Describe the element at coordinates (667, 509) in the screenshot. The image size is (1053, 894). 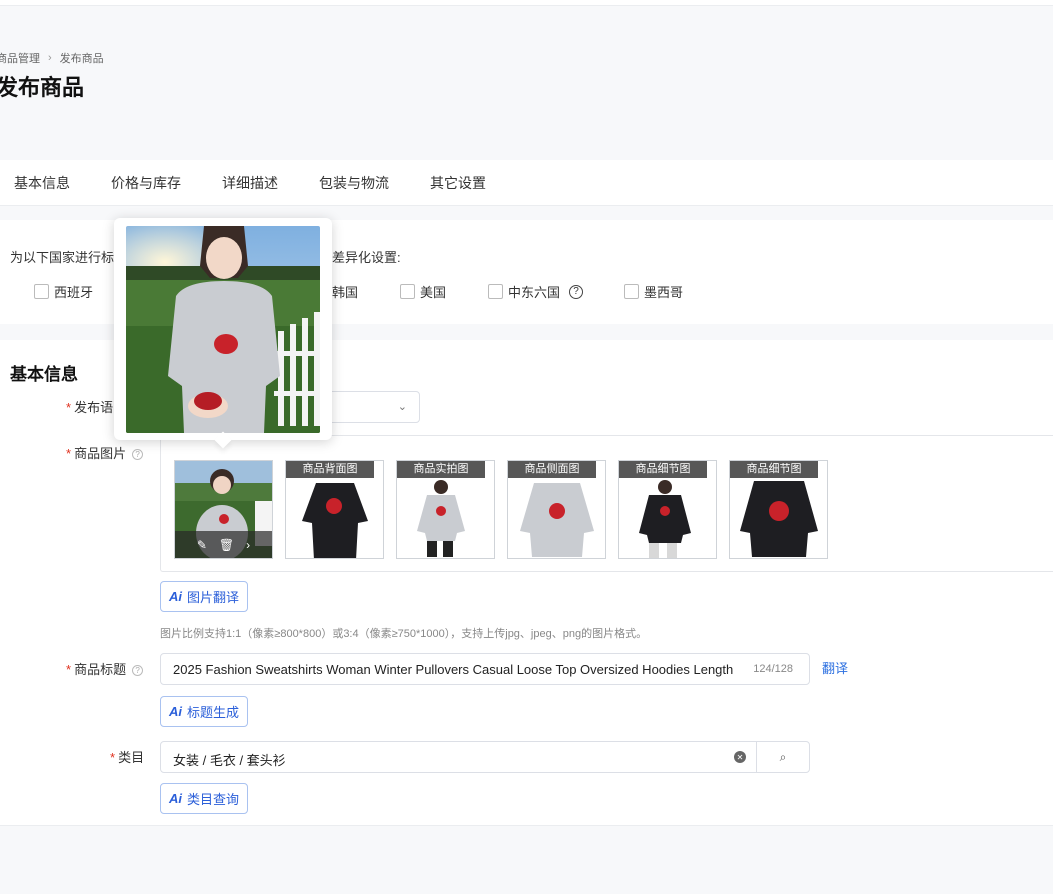
I see `image-thumb-detail-1: 商品细节图` at that location.